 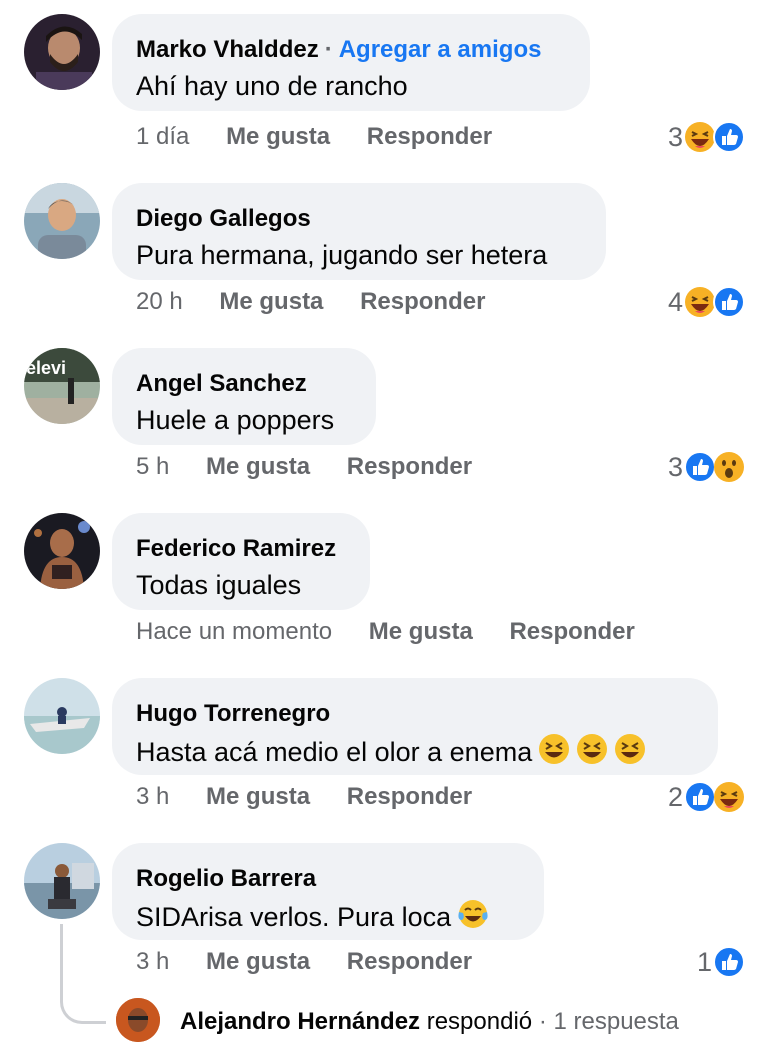 I want to click on reaction-summary: 2, so click(x=706, y=797).